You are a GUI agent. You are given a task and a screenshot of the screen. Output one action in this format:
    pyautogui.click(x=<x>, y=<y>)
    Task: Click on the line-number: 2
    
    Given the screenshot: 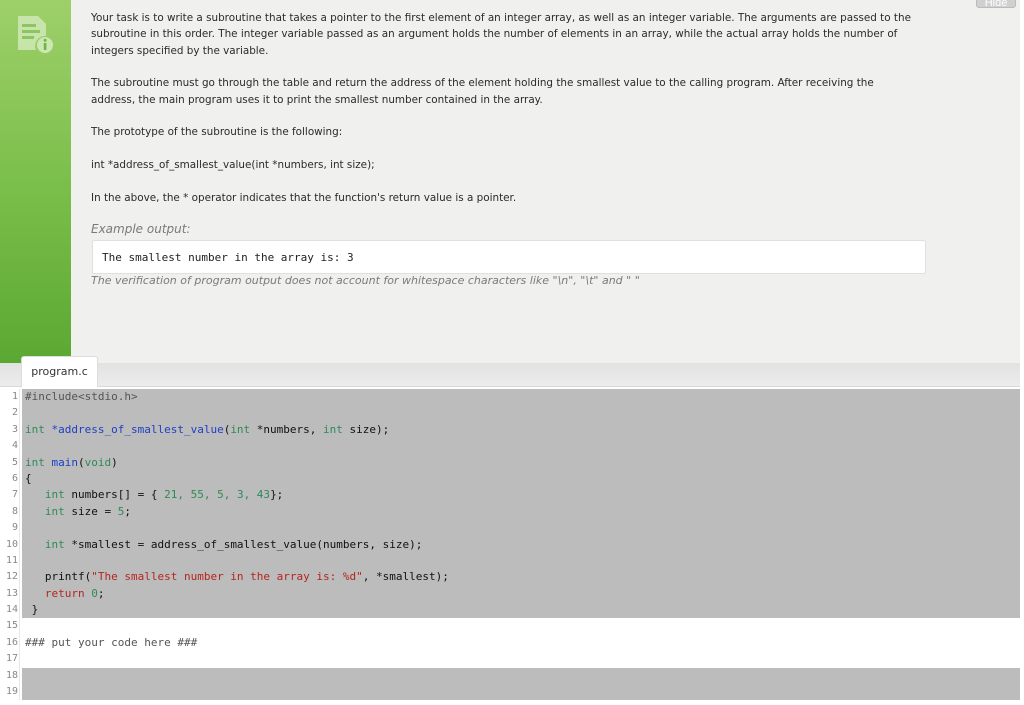 What is the action you would take?
    pyautogui.click(x=10, y=413)
    